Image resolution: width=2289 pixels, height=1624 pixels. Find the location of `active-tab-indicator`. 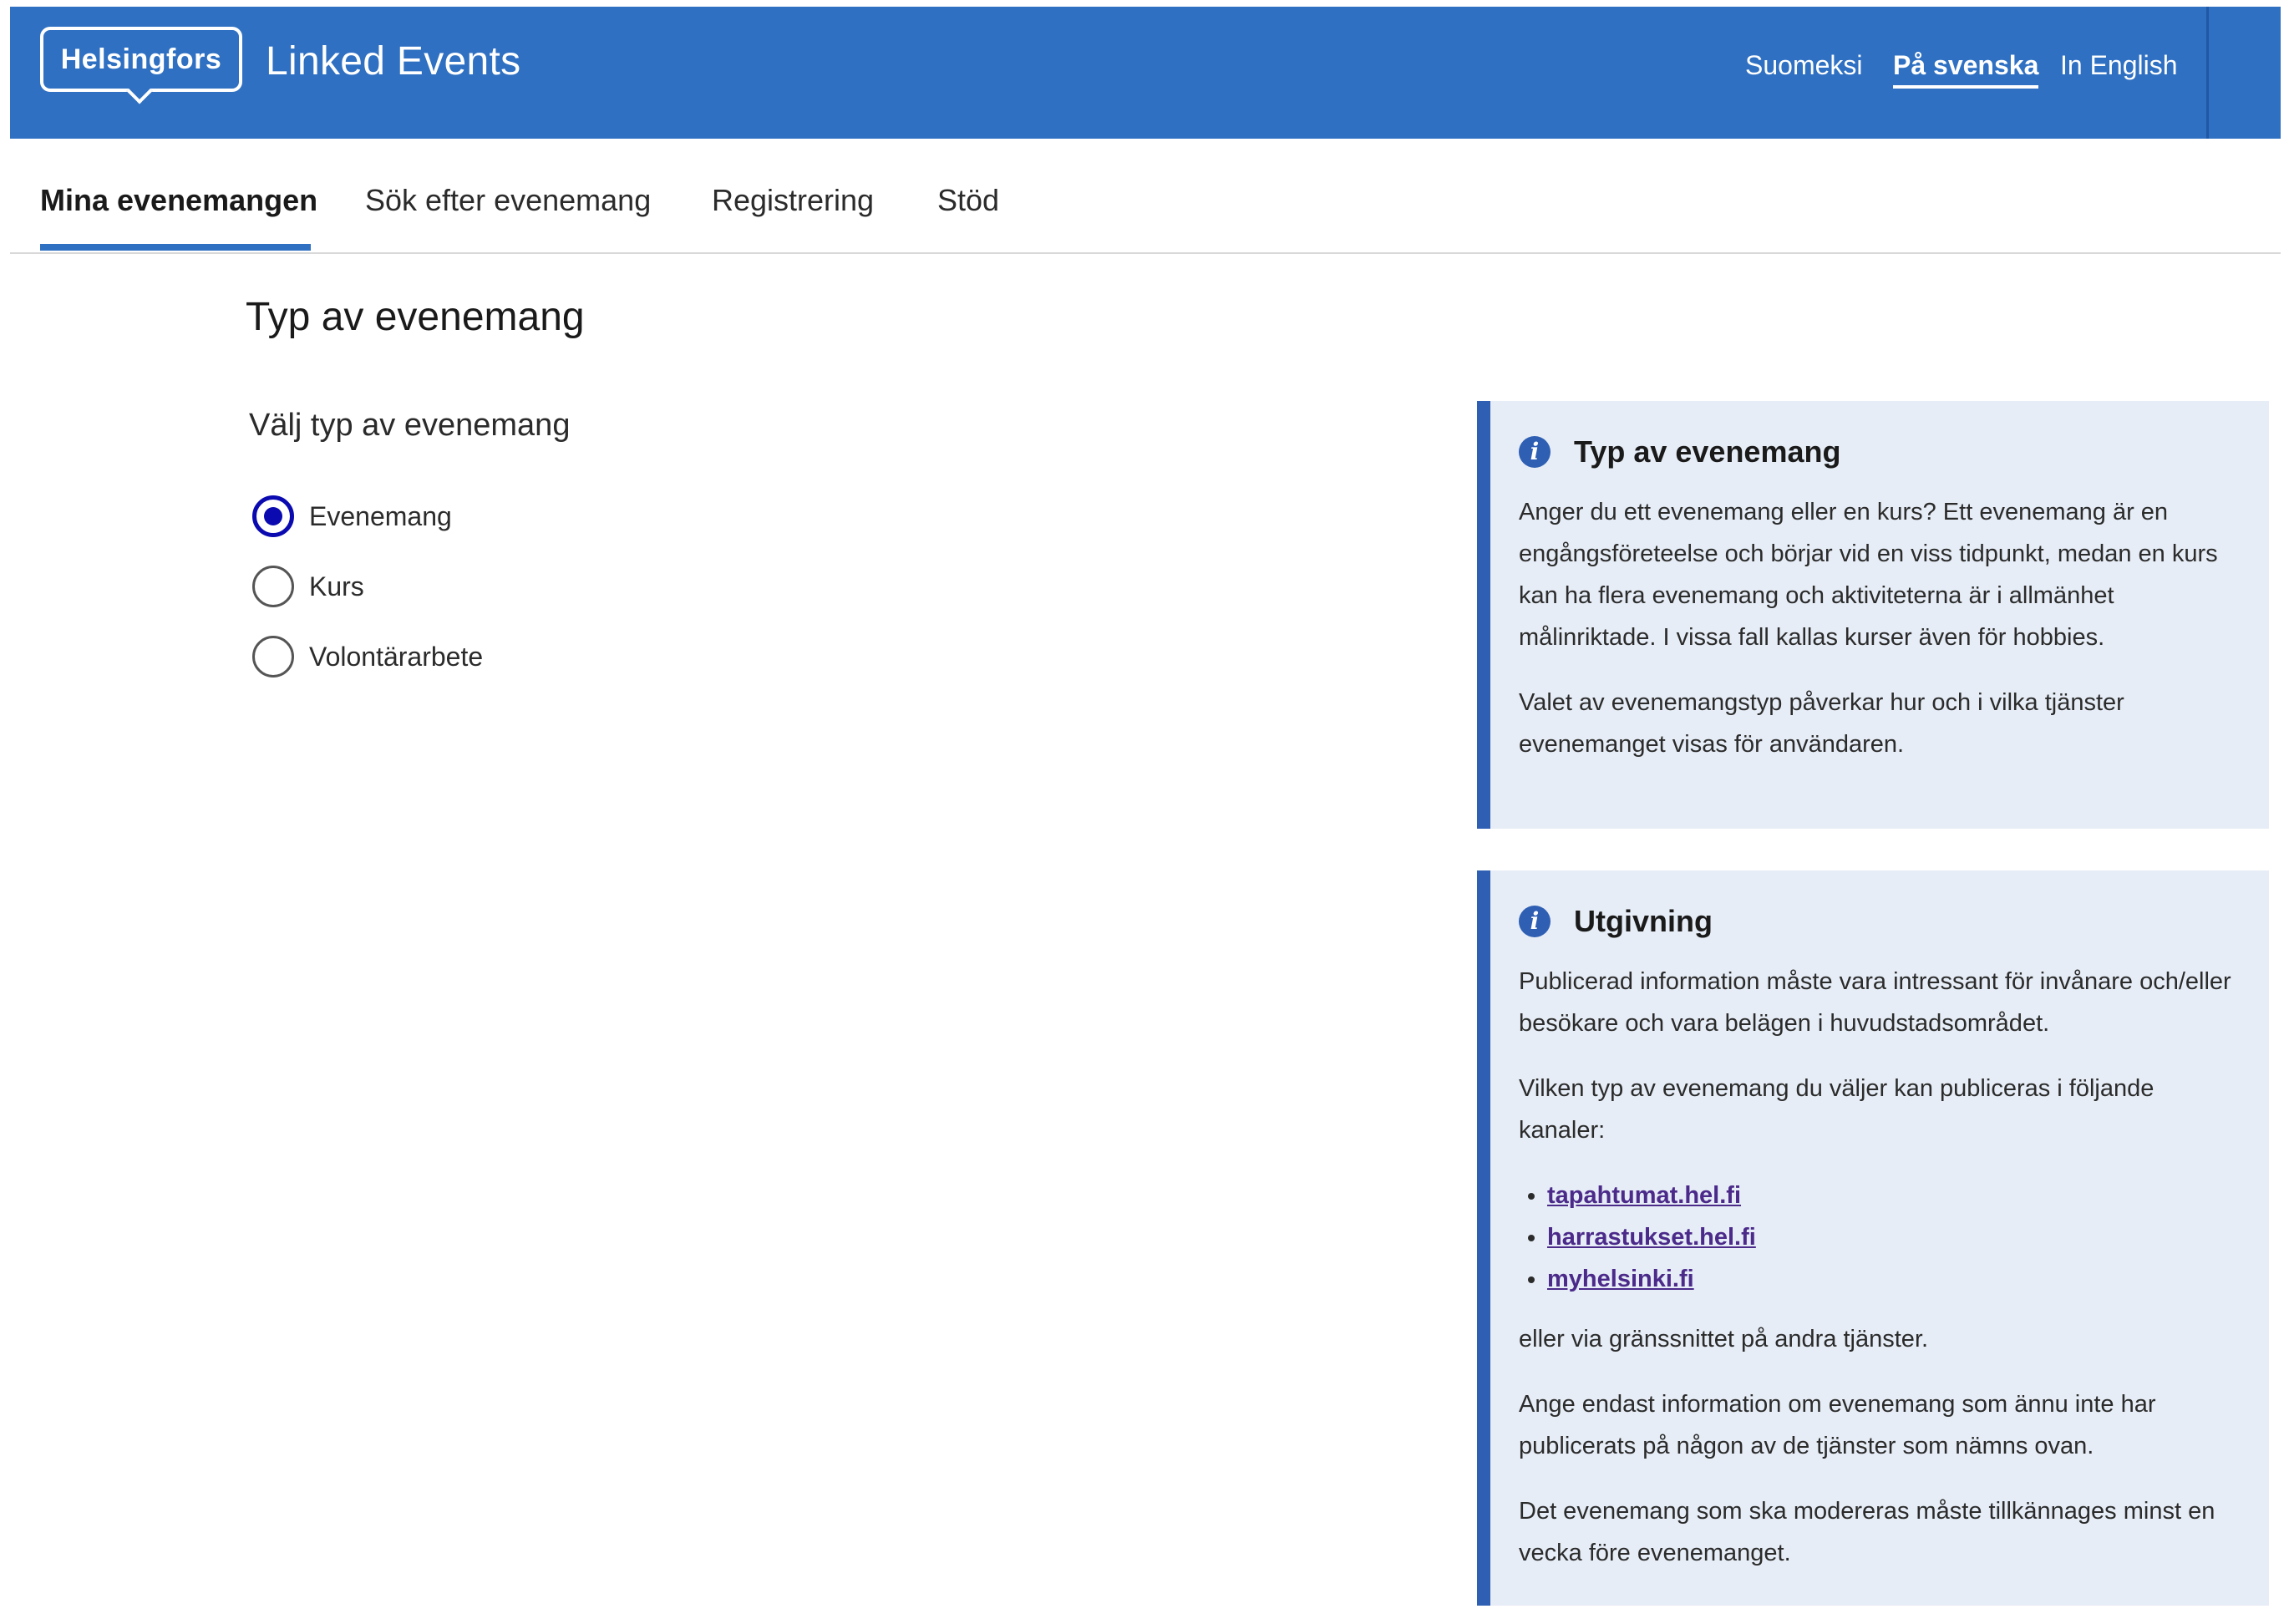

active-tab-indicator is located at coordinates (176, 247).